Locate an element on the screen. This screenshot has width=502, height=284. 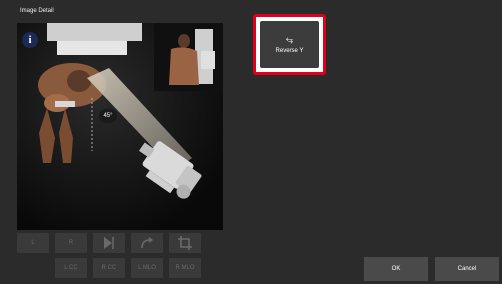
view-lcc-label: L CC is located at coordinates (71, 268).